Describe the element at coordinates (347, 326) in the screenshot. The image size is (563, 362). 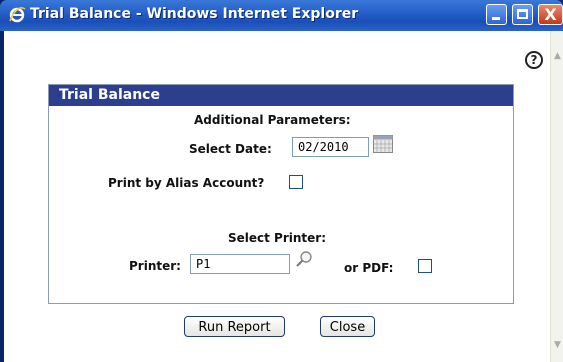
I see `close-button: Close` at that location.